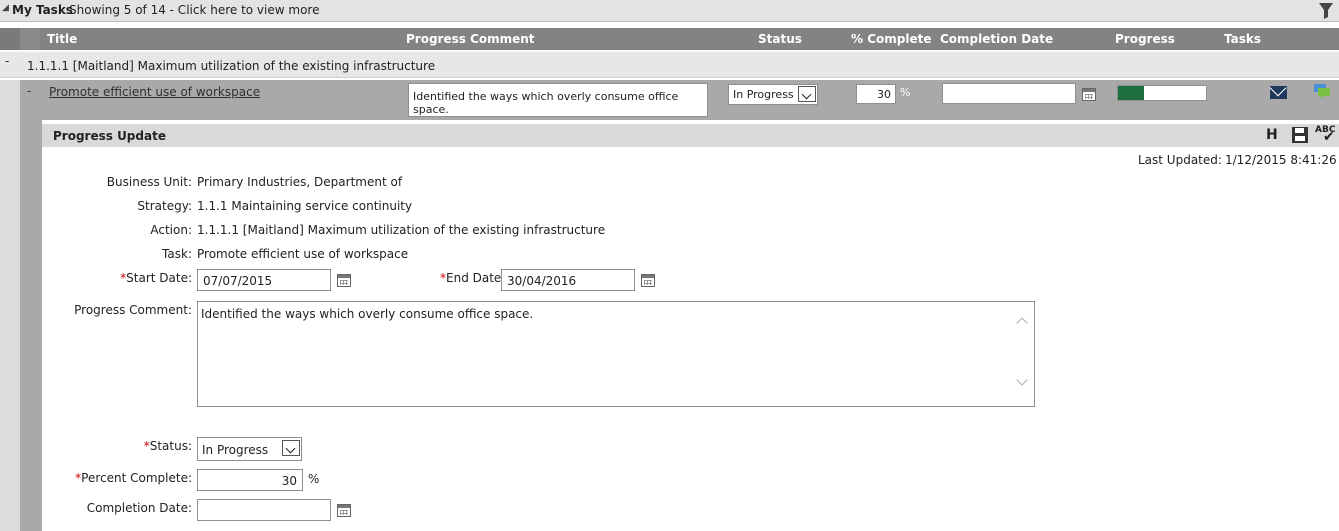 The image size is (1339, 531). What do you see at coordinates (1009, 93) in the screenshot?
I see `task-completion-date-input` at bounding box center [1009, 93].